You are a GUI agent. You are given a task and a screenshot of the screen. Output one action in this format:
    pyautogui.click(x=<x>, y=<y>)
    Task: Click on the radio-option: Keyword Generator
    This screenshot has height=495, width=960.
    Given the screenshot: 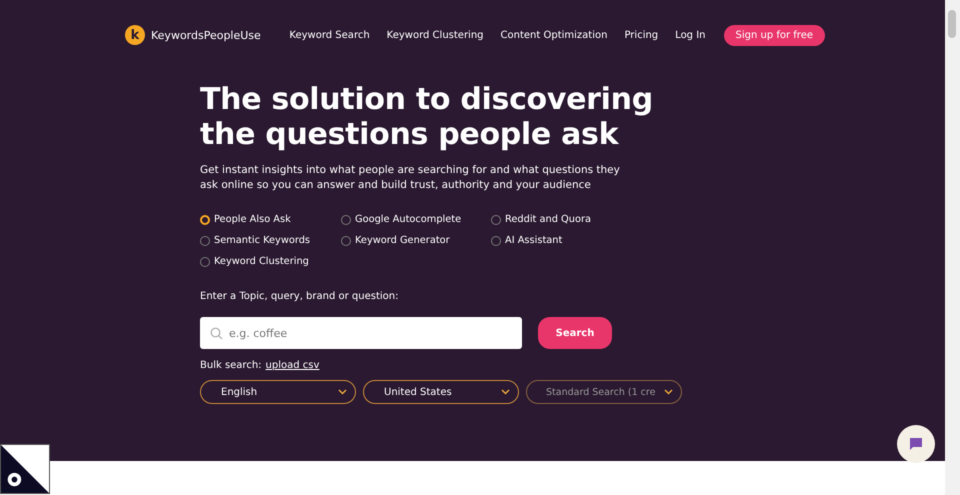 What is the action you would take?
    pyautogui.click(x=416, y=240)
    